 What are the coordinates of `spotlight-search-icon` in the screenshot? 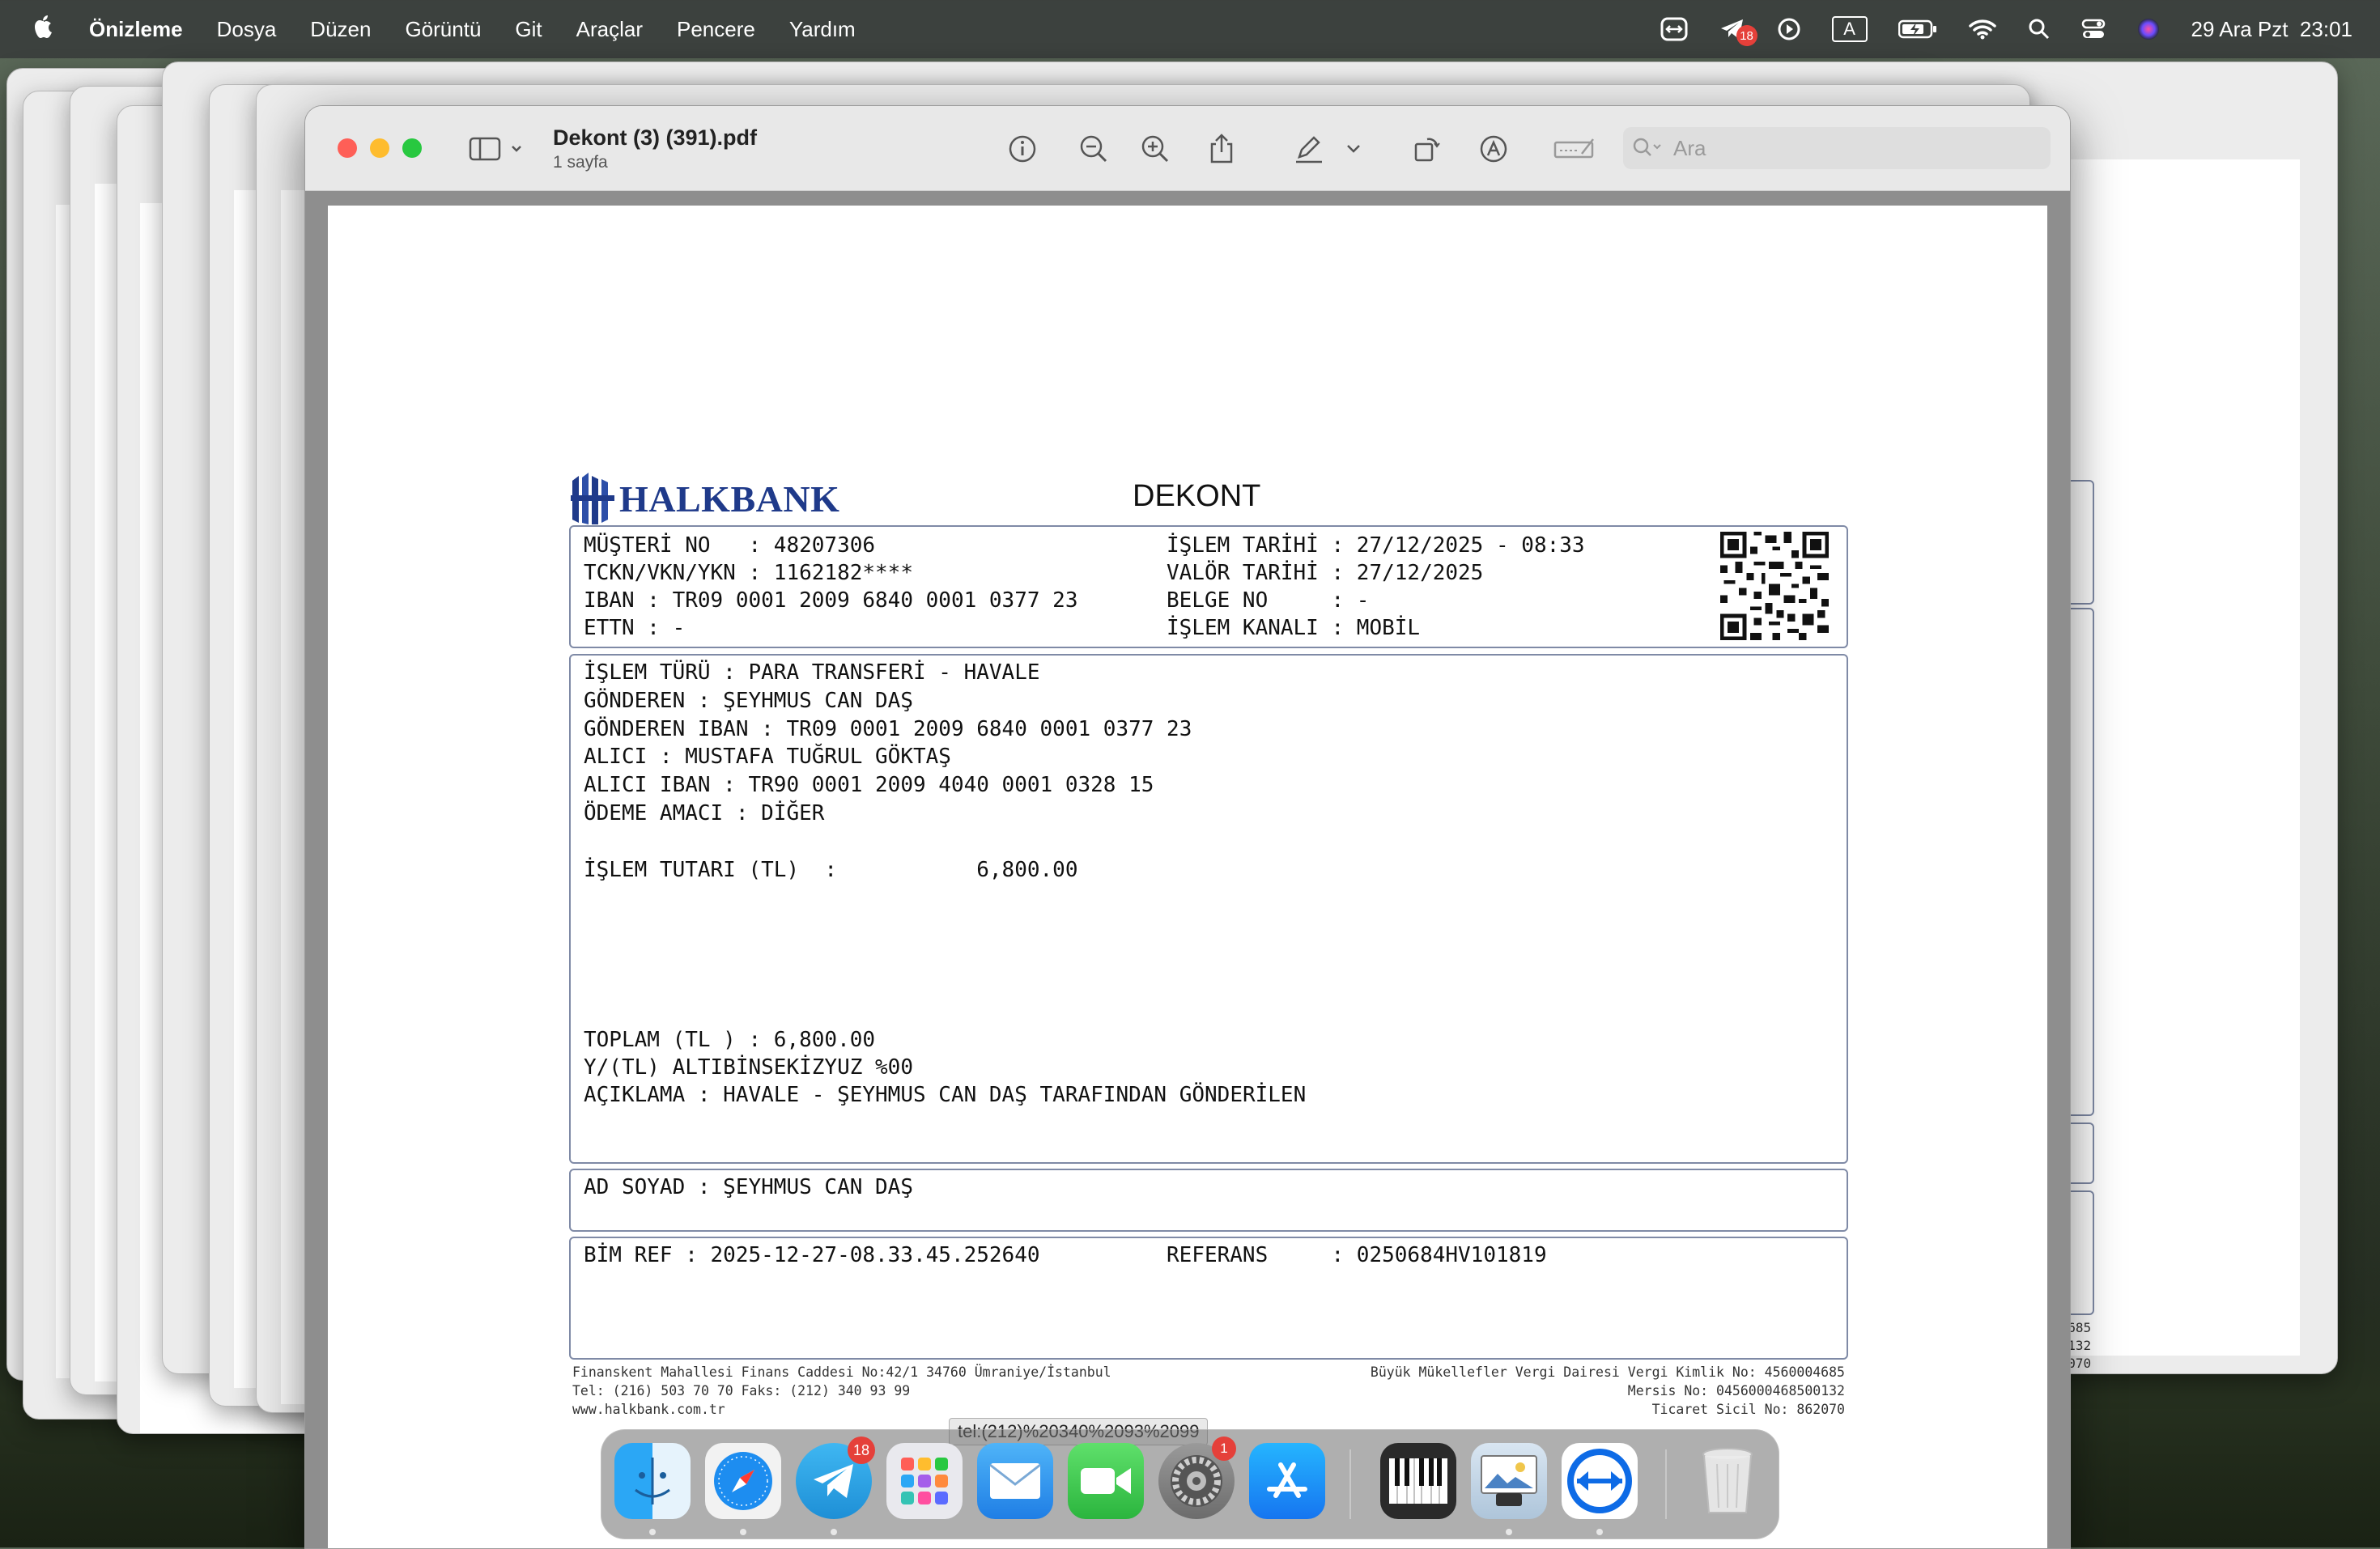 It's located at (2039, 29).